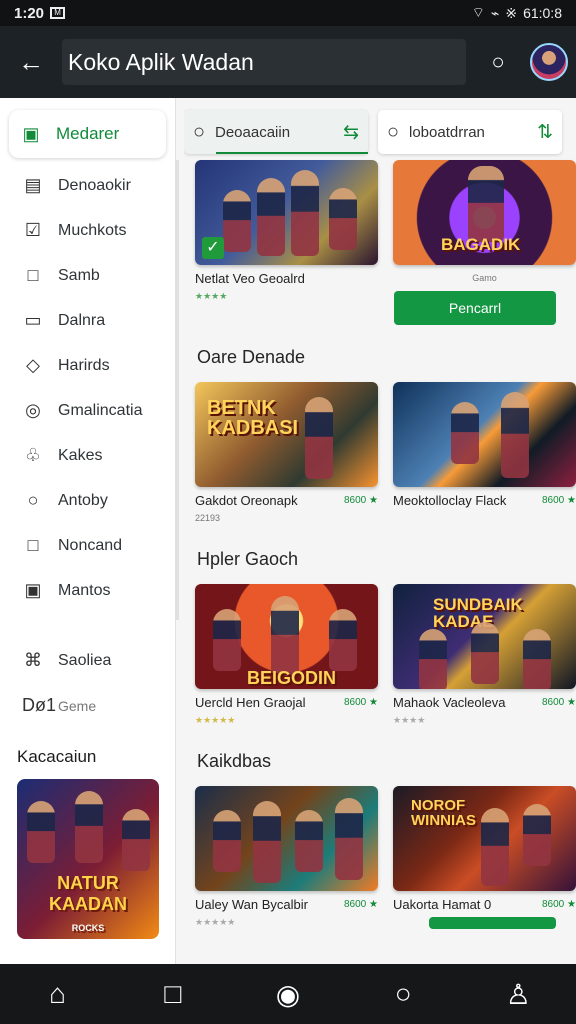 The height and width of the screenshot is (1024, 576). What do you see at coordinates (542, 13) in the screenshot?
I see `status-clock-right: 61:0:8` at bounding box center [542, 13].